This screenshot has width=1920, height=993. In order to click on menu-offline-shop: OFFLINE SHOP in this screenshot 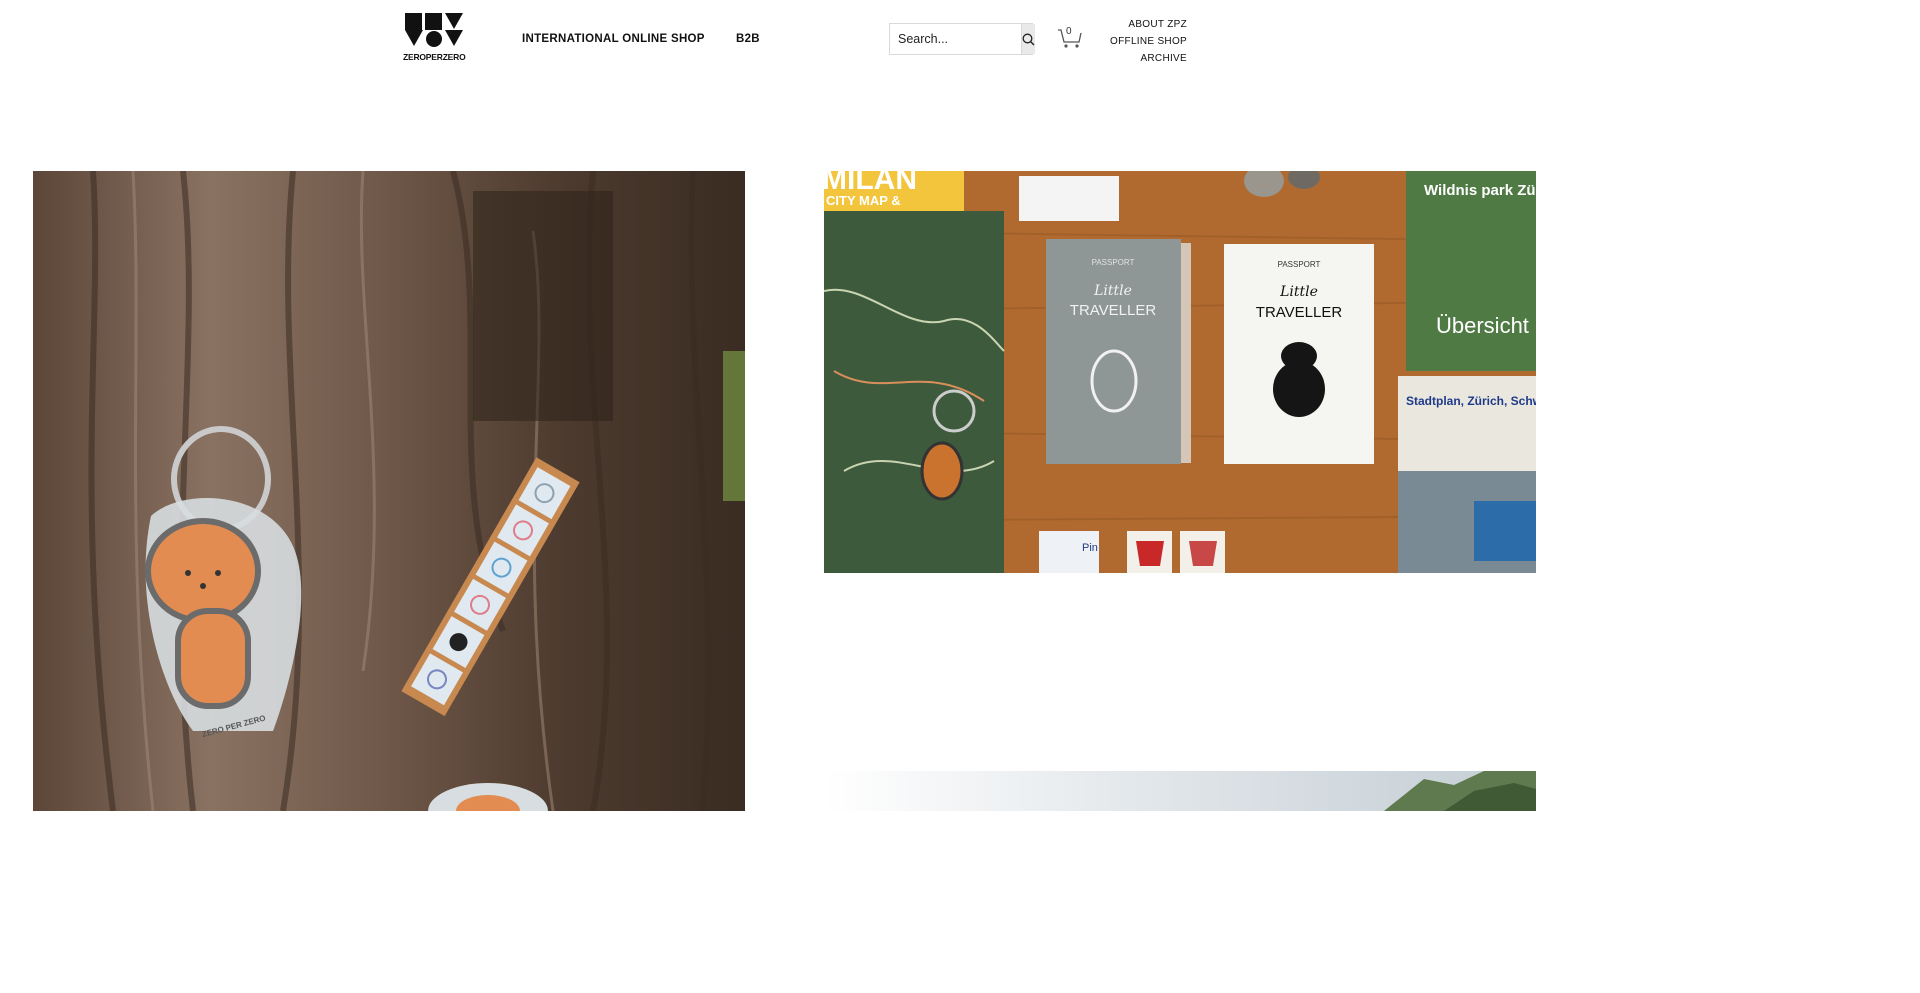, I will do `click(1146, 41)`.